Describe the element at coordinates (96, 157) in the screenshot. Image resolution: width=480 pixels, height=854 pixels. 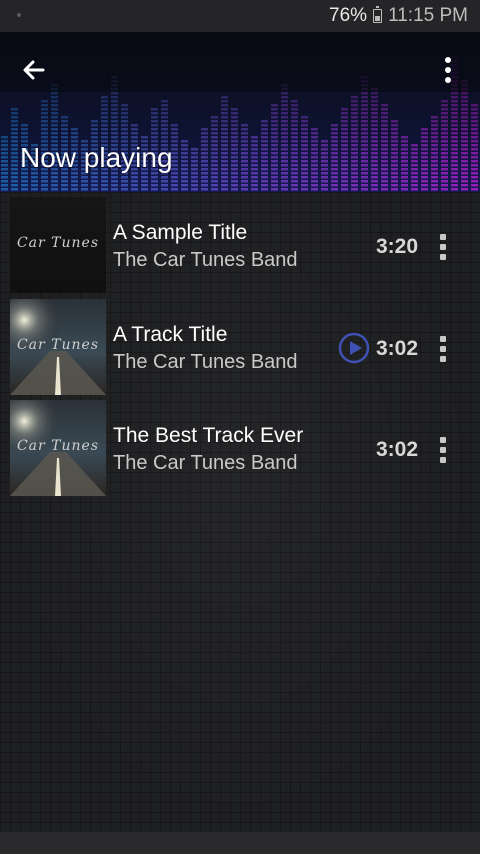
I see `page-title: Now playing` at that location.